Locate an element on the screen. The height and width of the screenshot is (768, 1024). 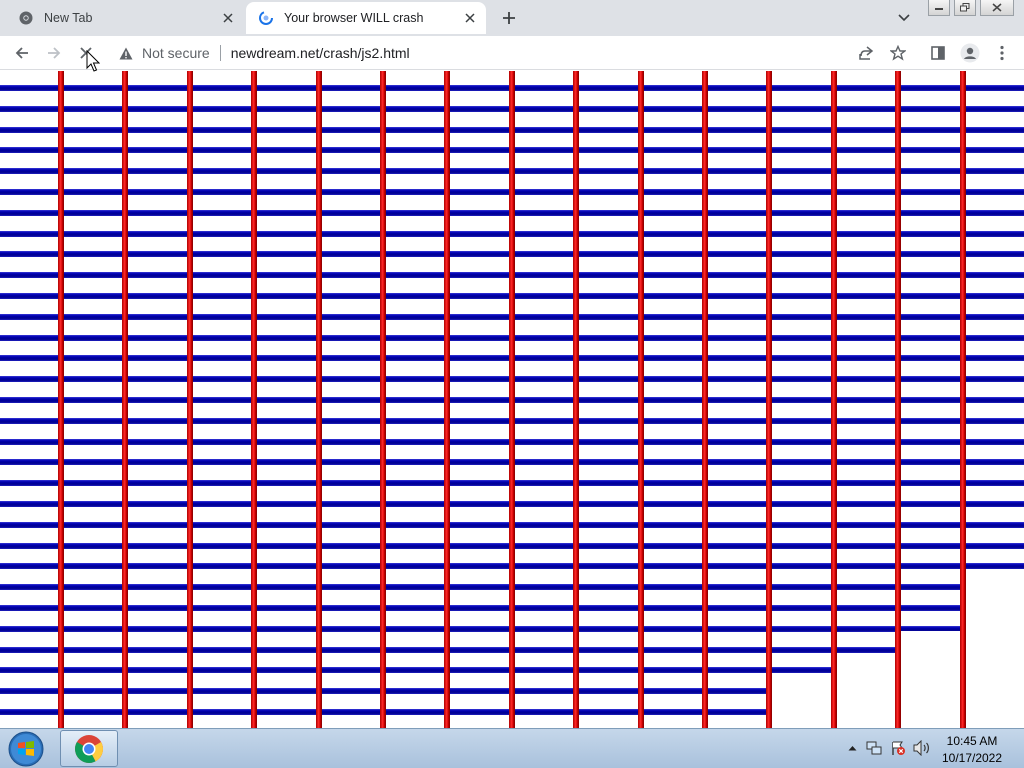
system-clock: 10:45 AM 10/17/2022 is located at coordinates (972, 750).